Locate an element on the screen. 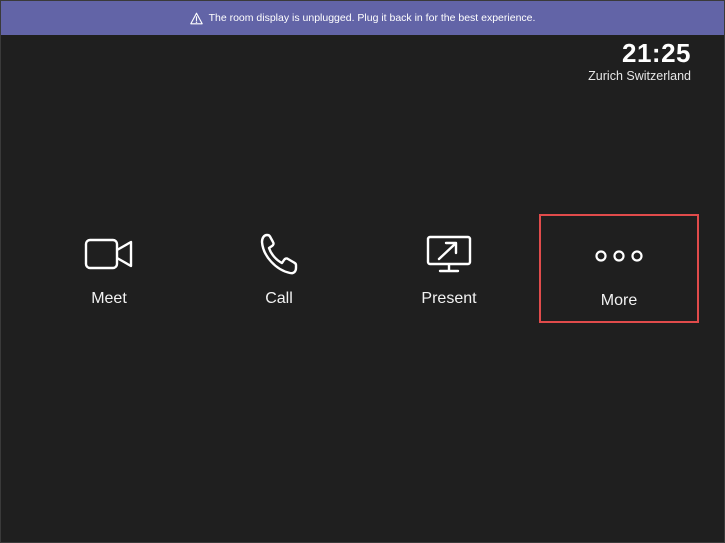 The width and height of the screenshot is (725, 543). clock: 21:25 Zurich Switzerland is located at coordinates (639, 60).